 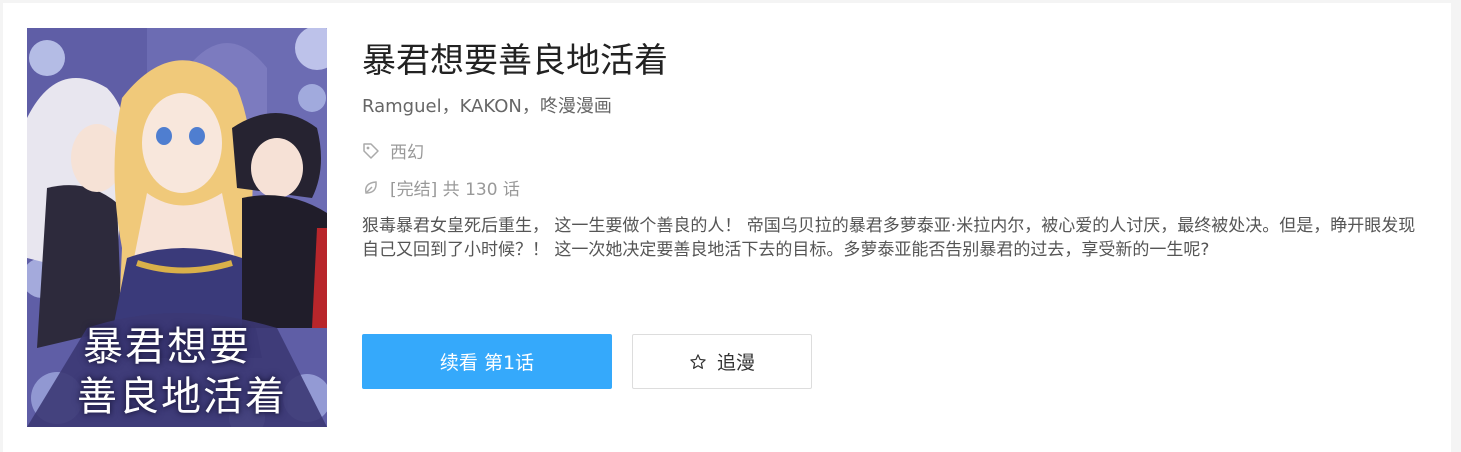 I want to click on comic-status-row: [完结] 共 130 话, so click(x=441, y=187).